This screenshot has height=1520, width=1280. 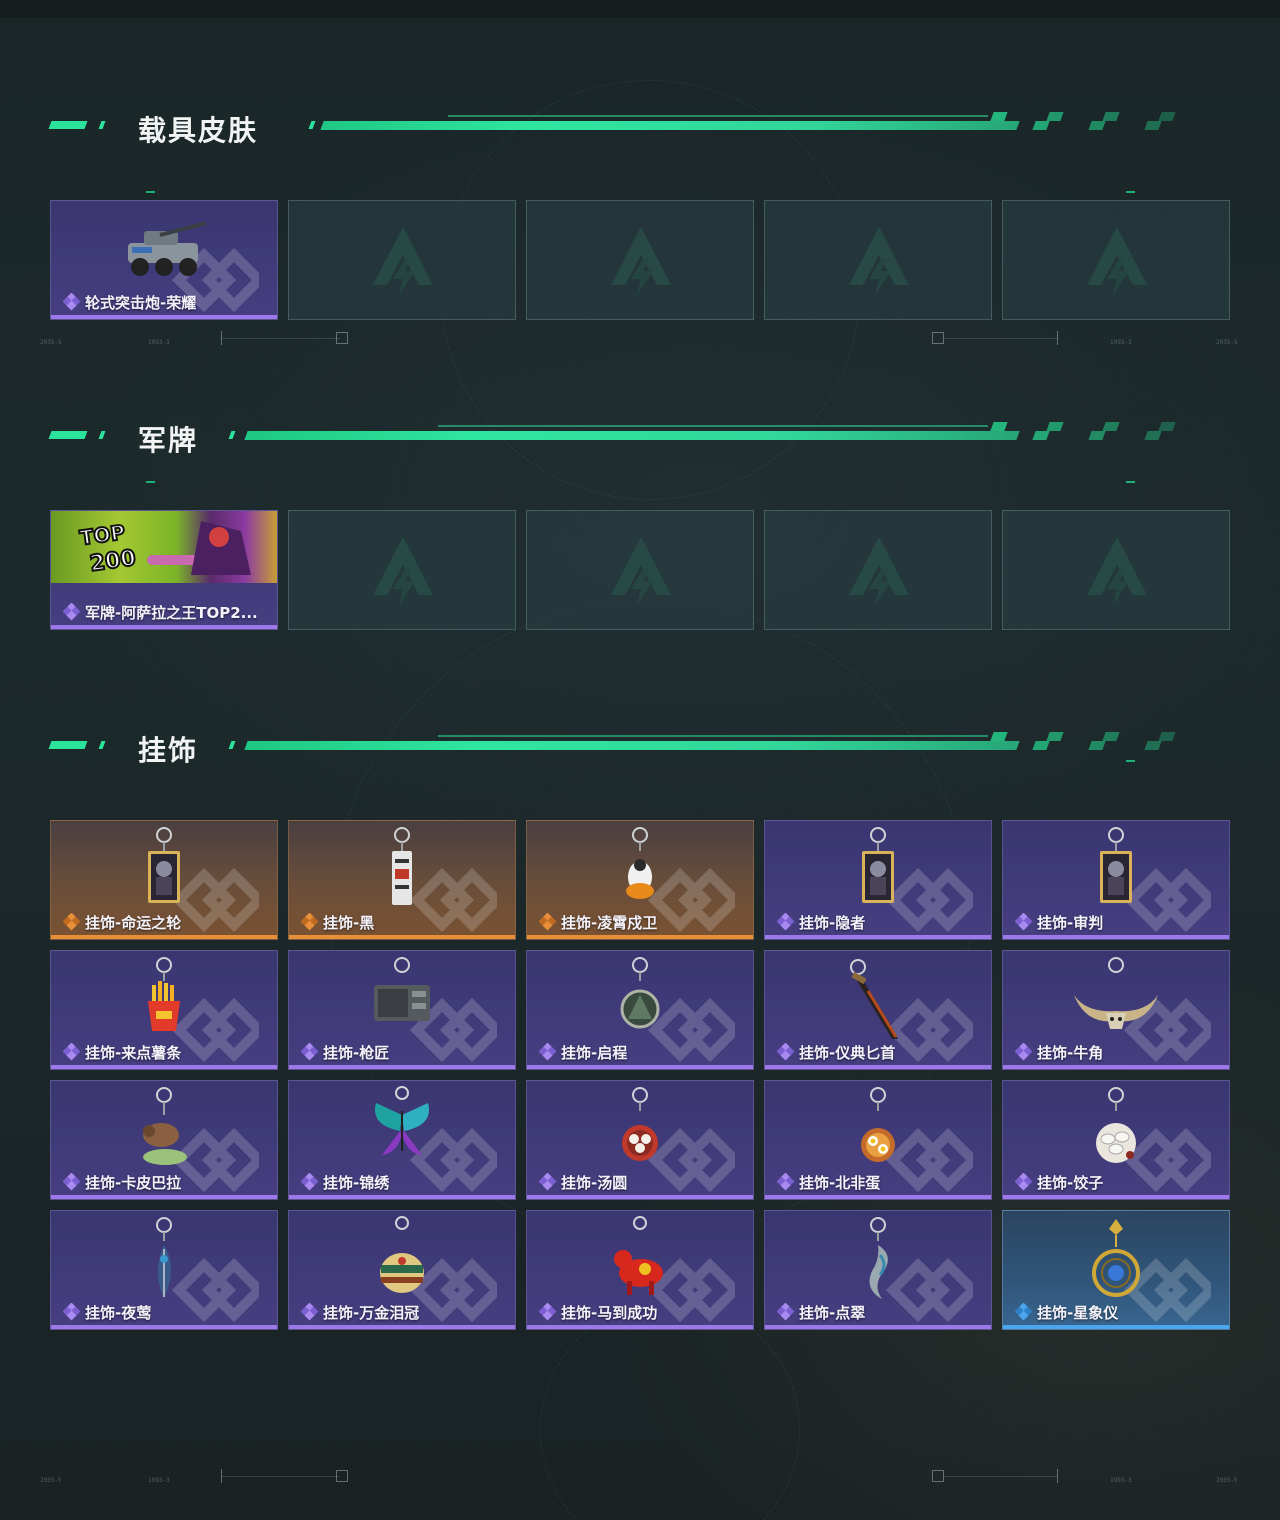 What do you see at coordinates (102, 535) in the screenshot?
I see `svg-text: TOP` at bounding box center [102, 535].